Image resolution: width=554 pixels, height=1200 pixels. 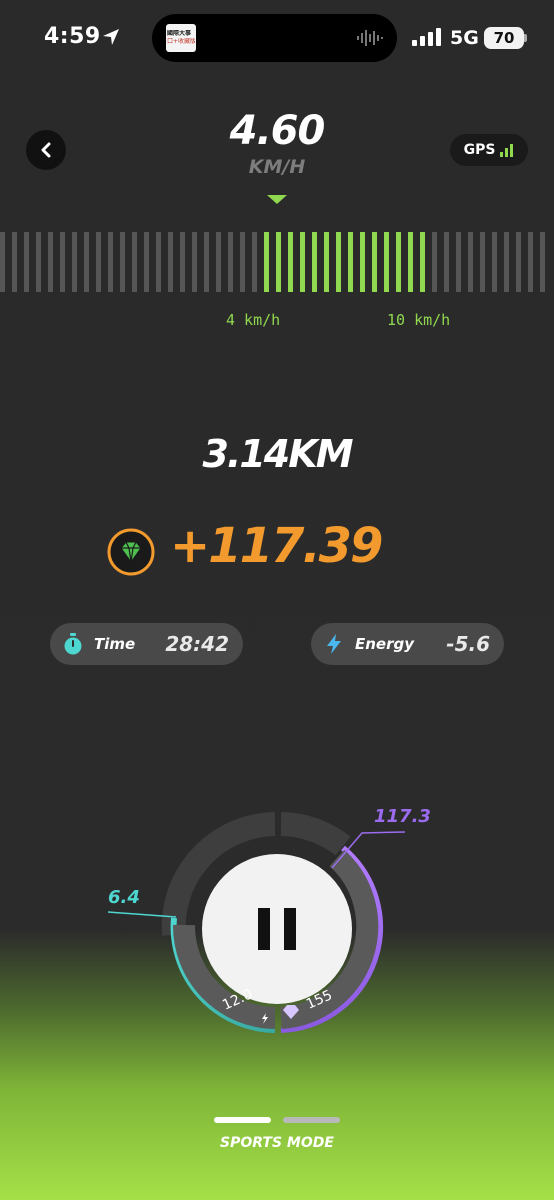 I want to click on battery-indicator: 70, so click(x=504, y=38).